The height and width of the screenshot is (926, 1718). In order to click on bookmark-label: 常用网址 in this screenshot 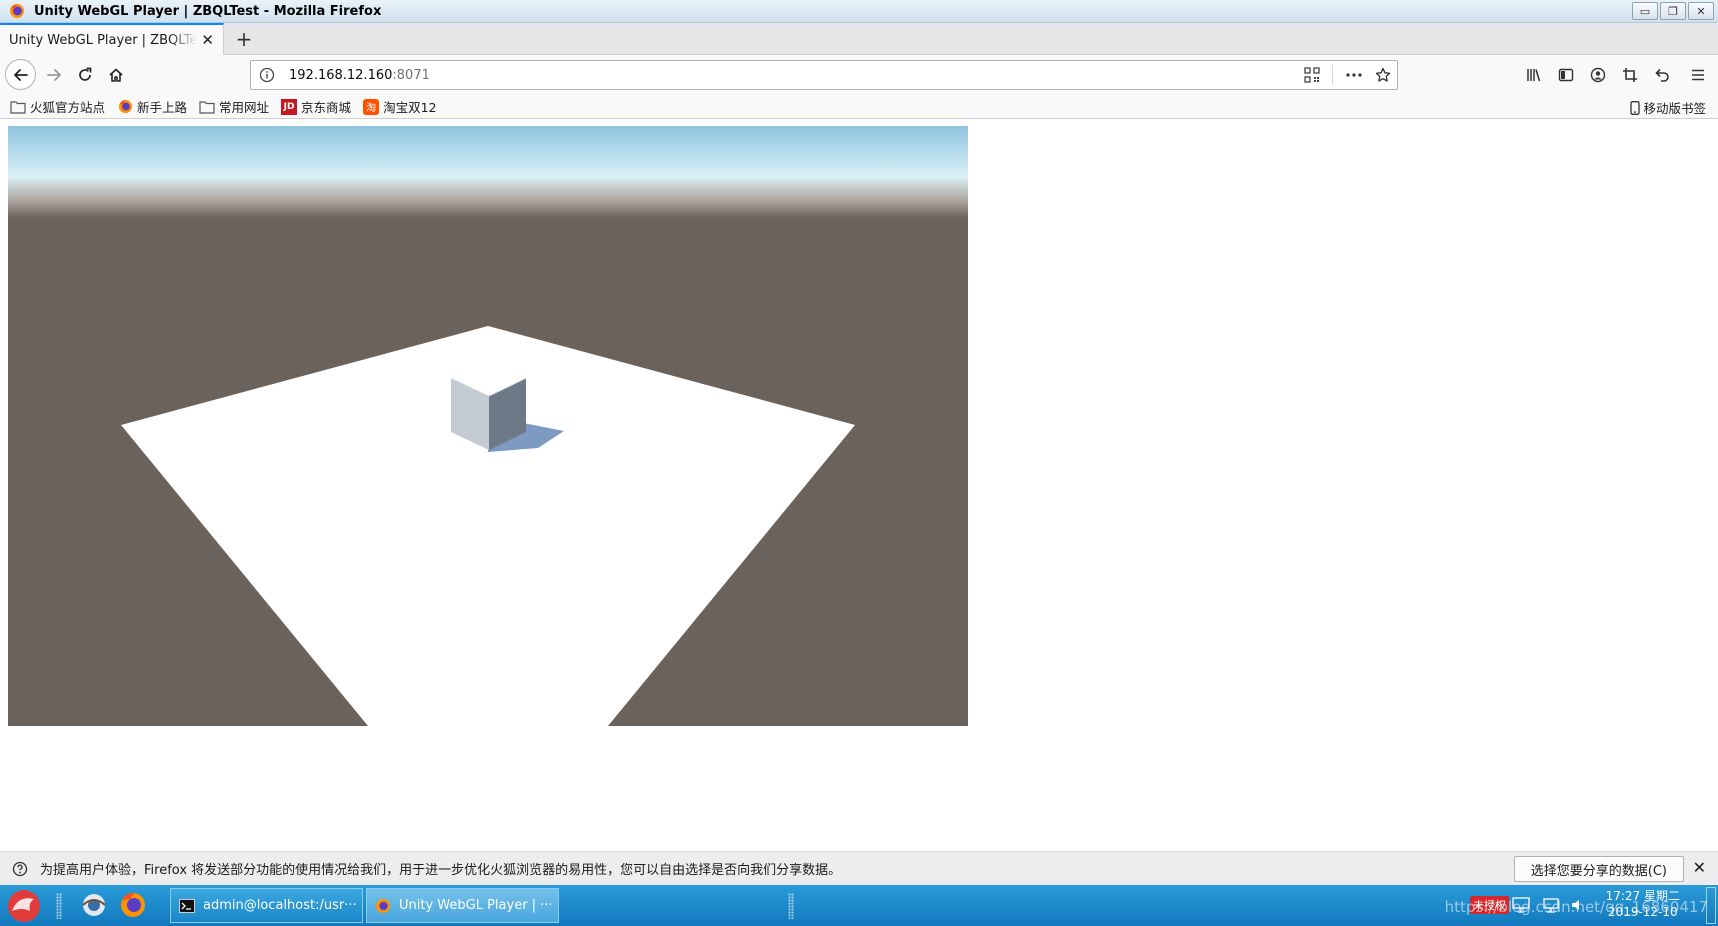, I will do `click(244, 107)`.